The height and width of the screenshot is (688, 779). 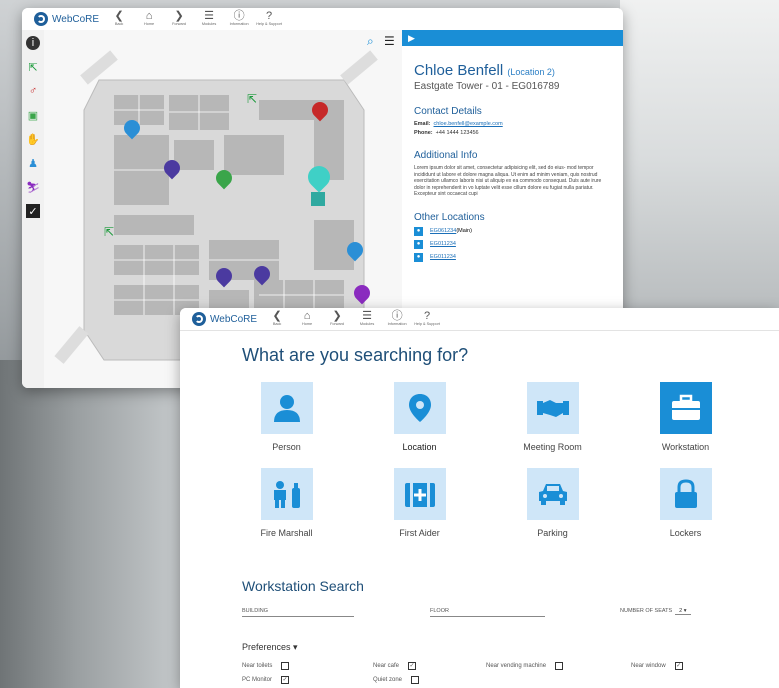 What do you see at coordinates (427, 324) in the screenshot?
I see `nav-label: Help & Support` at bounding box center [427, 324].